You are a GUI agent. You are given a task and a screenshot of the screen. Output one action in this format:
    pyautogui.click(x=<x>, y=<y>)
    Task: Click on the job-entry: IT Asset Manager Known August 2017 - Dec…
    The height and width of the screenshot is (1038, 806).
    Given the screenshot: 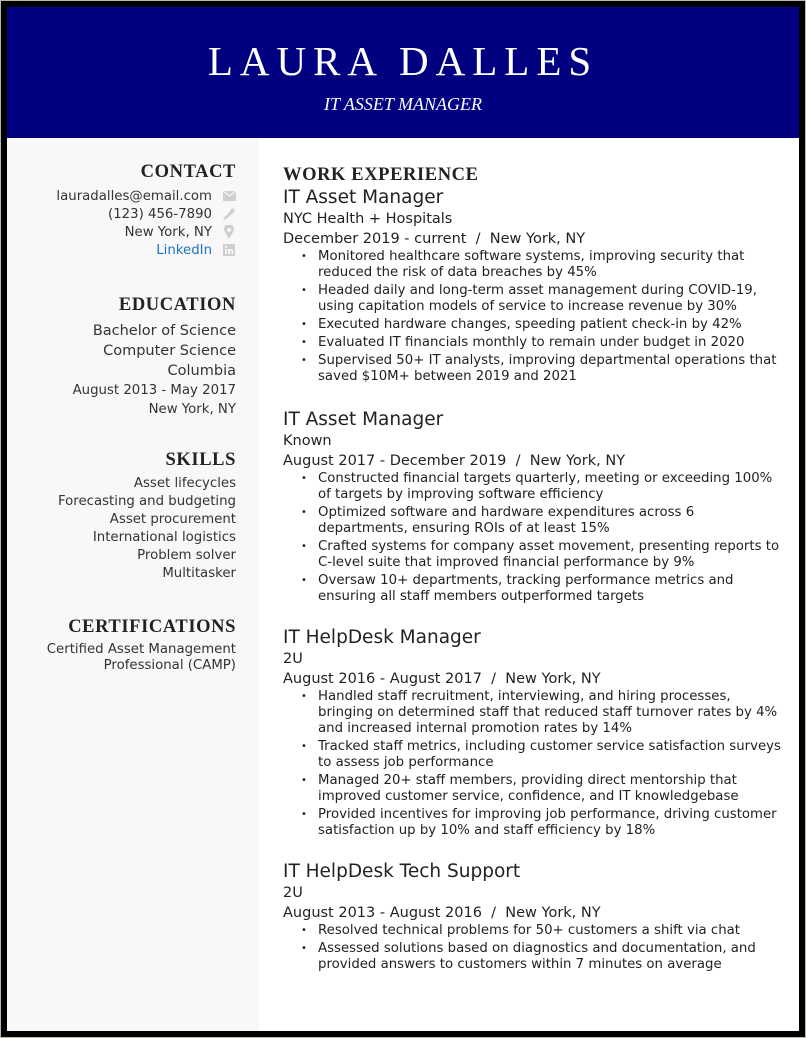 What is the action you would take?
    pyautogui.click(x=533, y=508)
    